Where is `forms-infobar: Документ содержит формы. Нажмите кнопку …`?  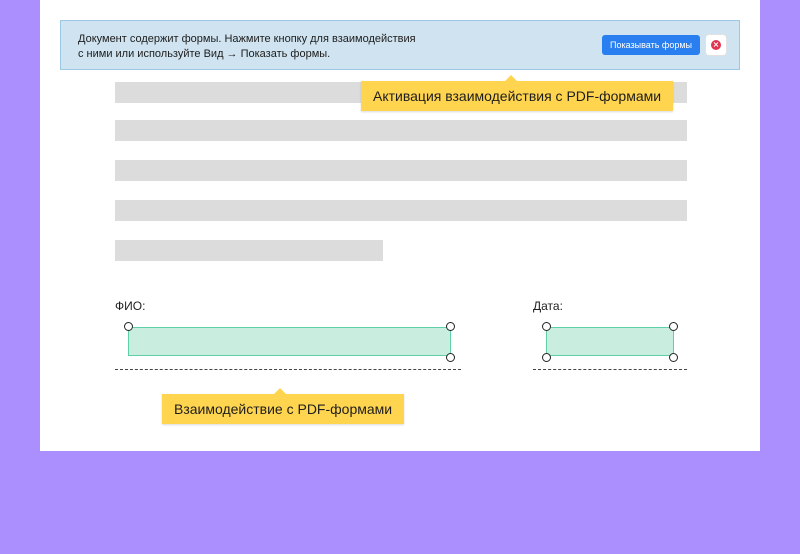 forms-infobar: Документ содержит формы. Нажмите кнопку … is located at coordinates (400, 45).